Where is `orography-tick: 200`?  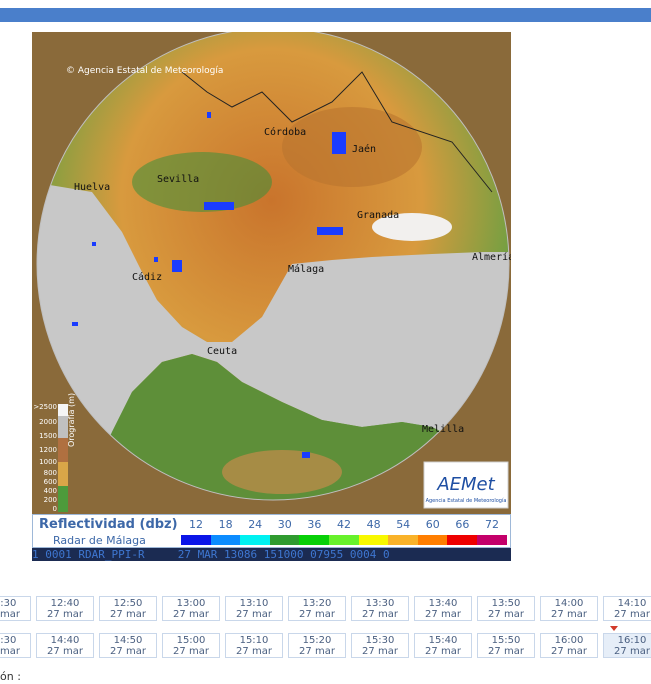 orography-tick: 200 is located at coordinates (50, 500).